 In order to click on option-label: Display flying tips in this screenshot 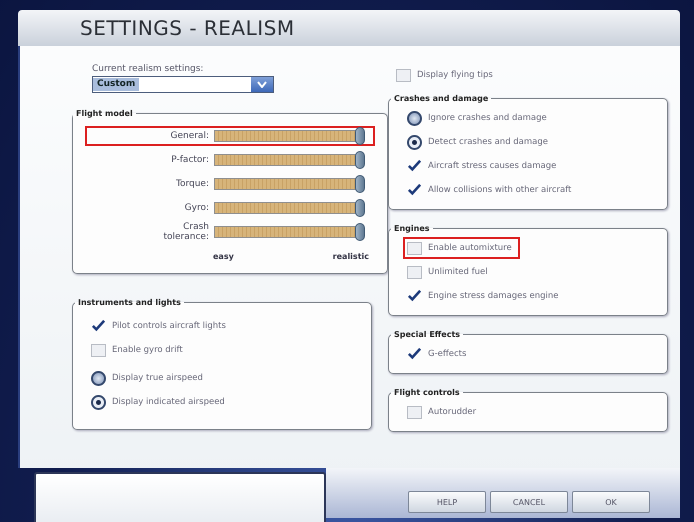, I will do `click(455, 75)`.